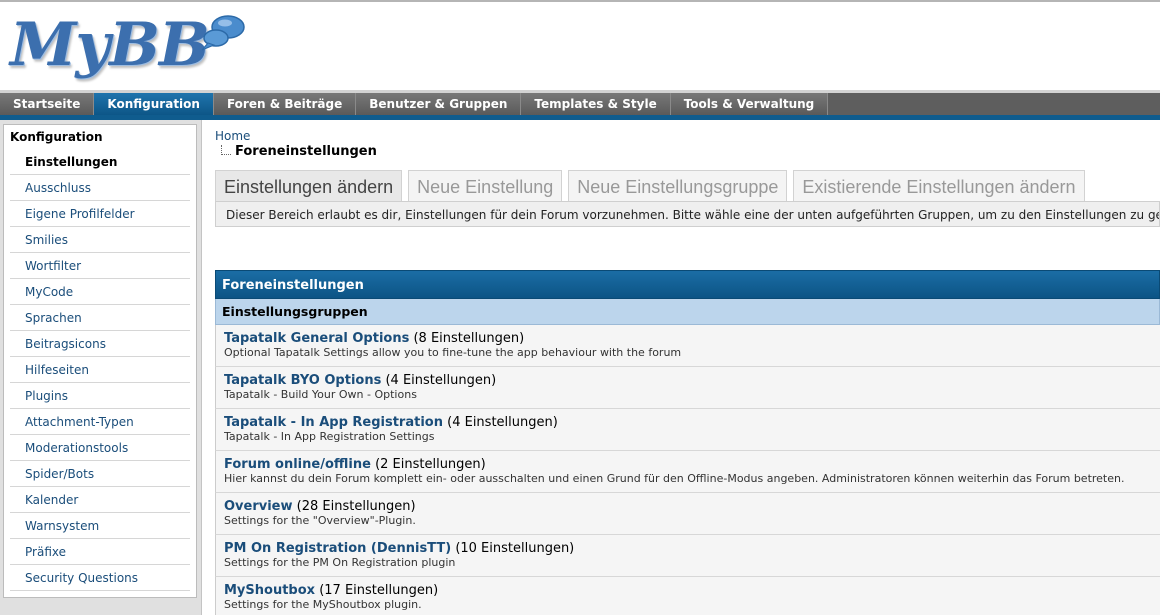 The image size is (1160, 615). Describe the element at coordinates (100, 214) in the screenshot. I see `sidebar-item-eigene-profilfelder: Eigene Profilfelder` at that location.